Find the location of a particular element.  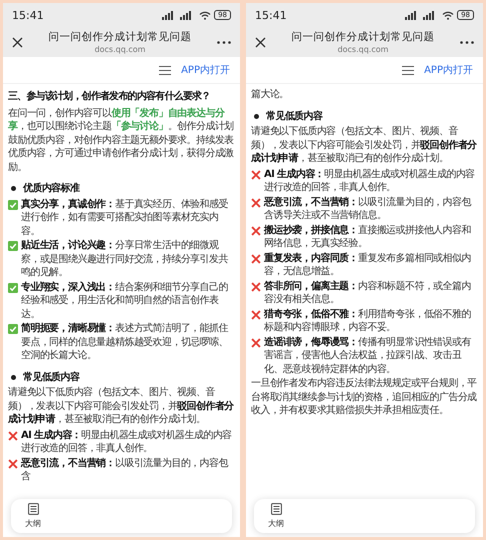

section-heading: 三、参与该计划，创作者发布的内容有什么要求？ is located at coordinates (110, 97).